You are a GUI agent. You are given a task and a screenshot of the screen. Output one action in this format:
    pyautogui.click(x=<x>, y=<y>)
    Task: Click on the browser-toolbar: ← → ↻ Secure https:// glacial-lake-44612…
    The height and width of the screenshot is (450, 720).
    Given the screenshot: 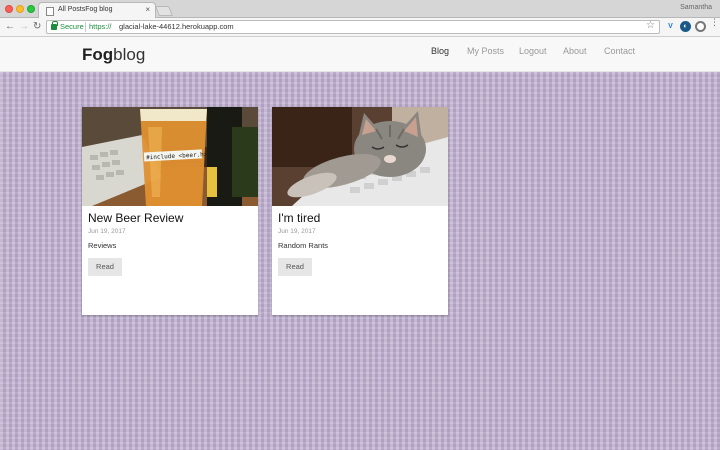 What is the action you would take?
    pyautogui.click(x=360, y=27)
    